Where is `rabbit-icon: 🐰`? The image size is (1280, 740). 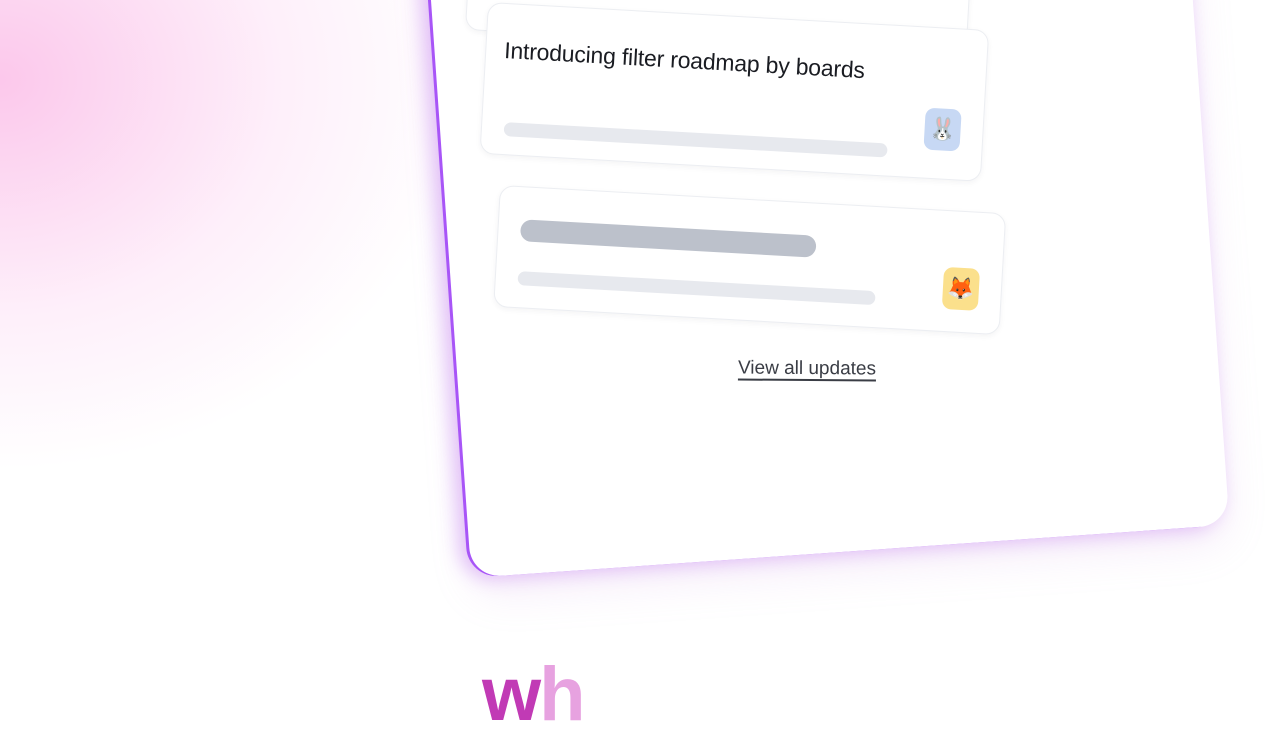
rabbit-icon: 🐰 is located at coordinates (942, 129).